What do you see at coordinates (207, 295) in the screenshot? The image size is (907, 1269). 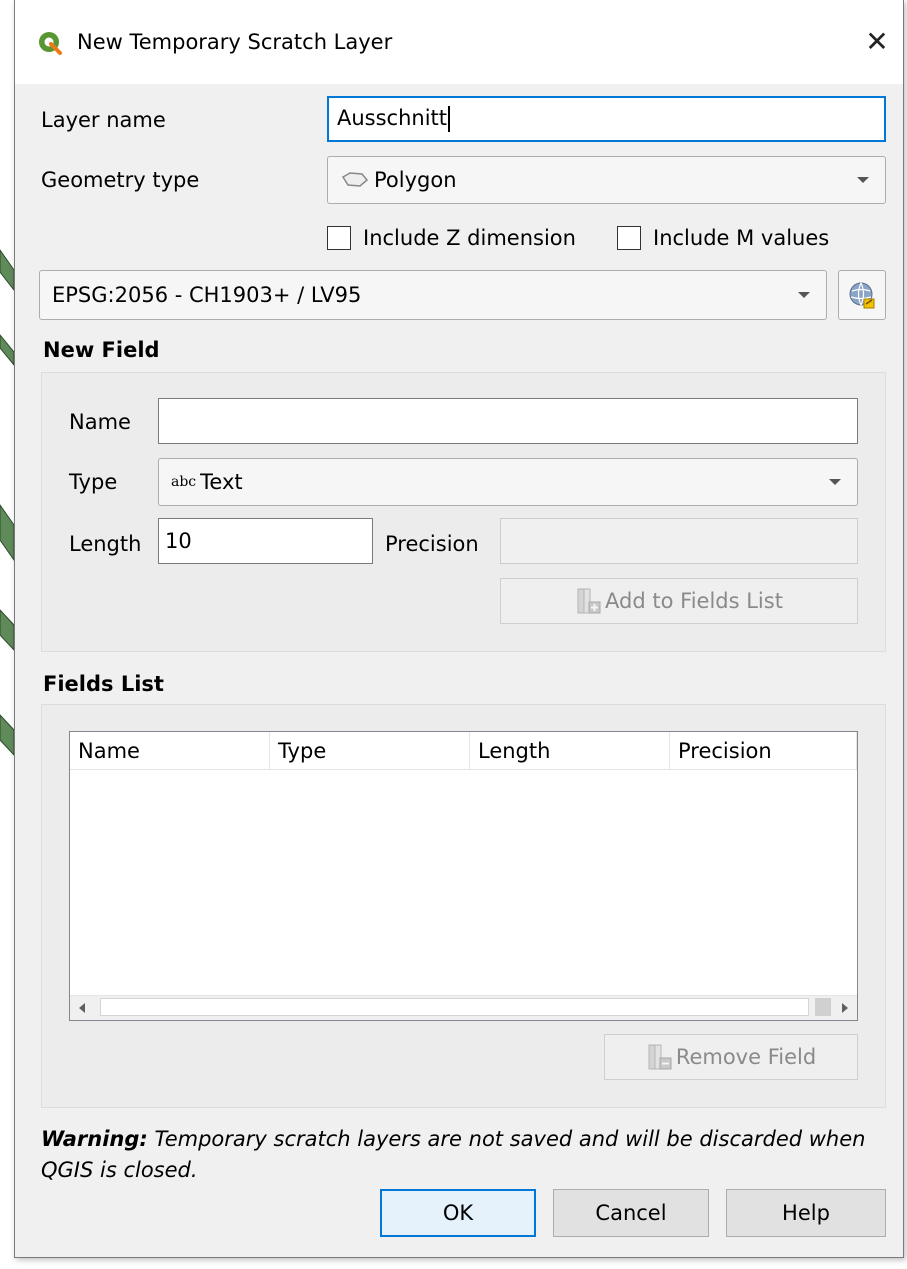 I see `crs-value: EPSG:2056 - CH1903+ / LV95` at bounding box center [207, 295].